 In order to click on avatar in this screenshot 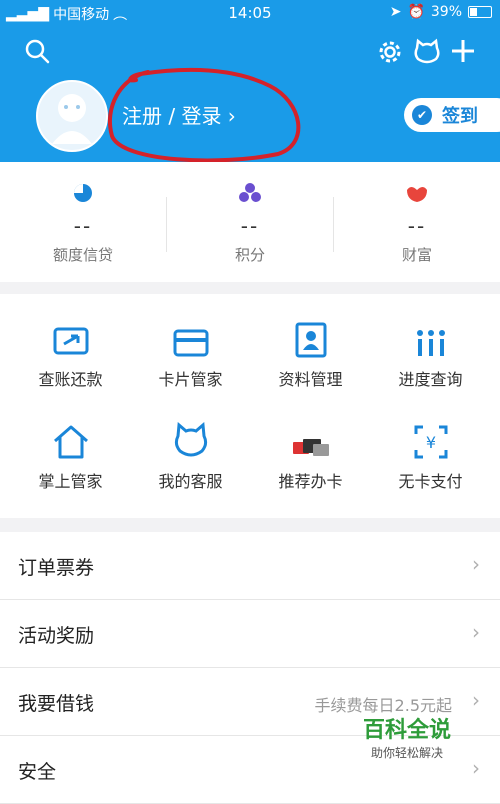, I will do `click(72, 116)`.